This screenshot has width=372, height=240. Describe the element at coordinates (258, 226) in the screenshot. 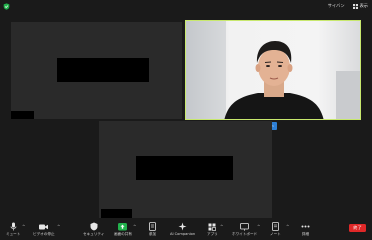

I see `whiteboard-options-caret: ^` at that location.